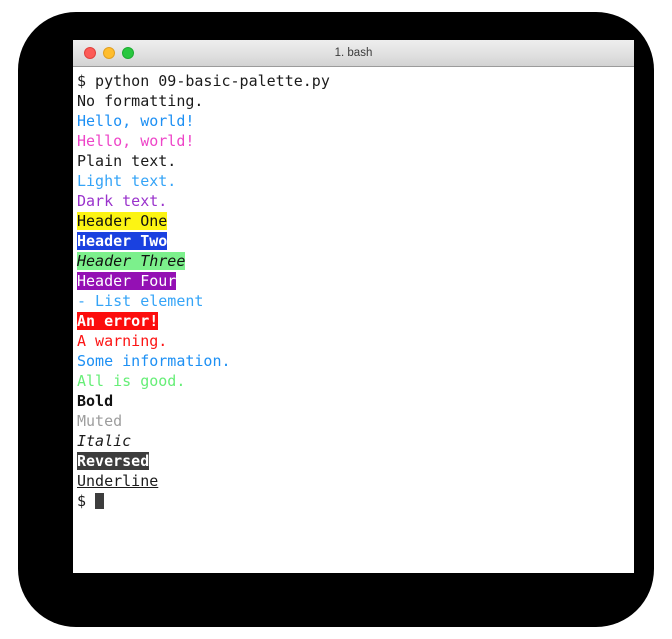  What do you see at coordinates (104, 441) in the screenshot?
I see `terminal-line-text: Italic` at bounding box center [104, 441].